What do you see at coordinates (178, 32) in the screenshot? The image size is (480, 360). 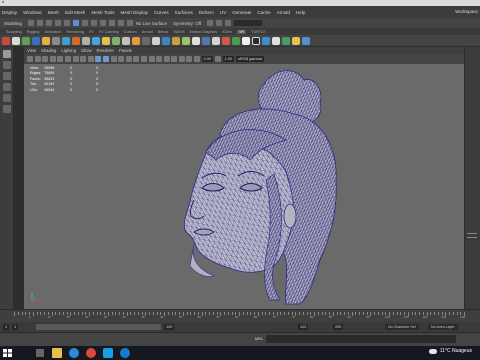 I see `tab-mash: MASH` at bounding box center [178, 32].